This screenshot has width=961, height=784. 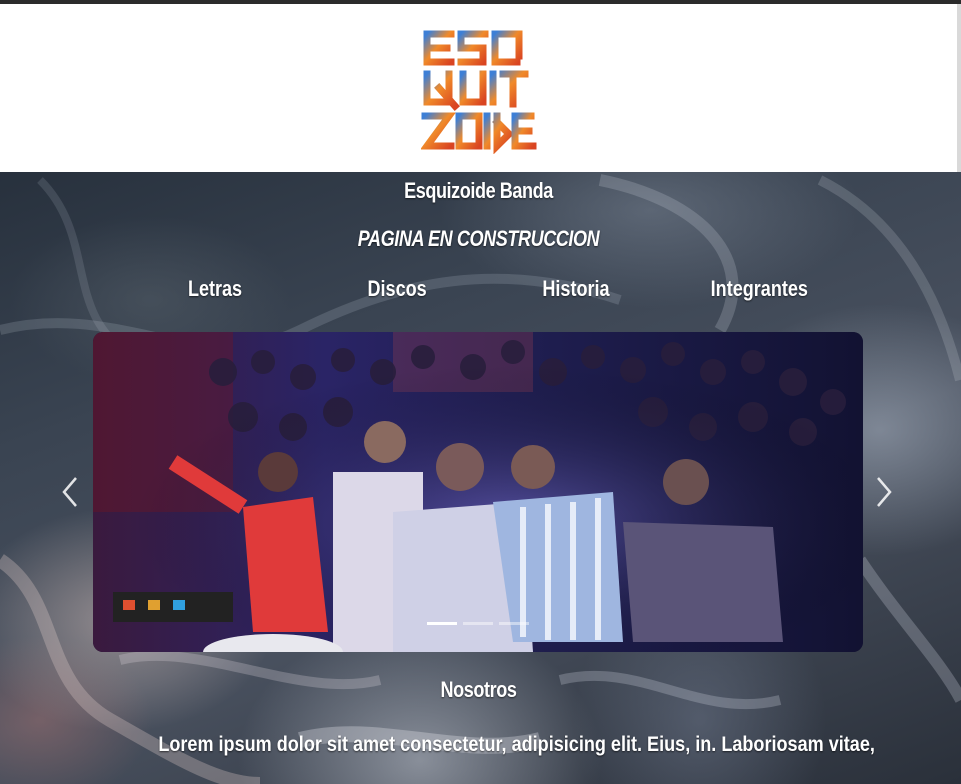 I want to click on scrollbar-edge, so click(x=959, y=88).